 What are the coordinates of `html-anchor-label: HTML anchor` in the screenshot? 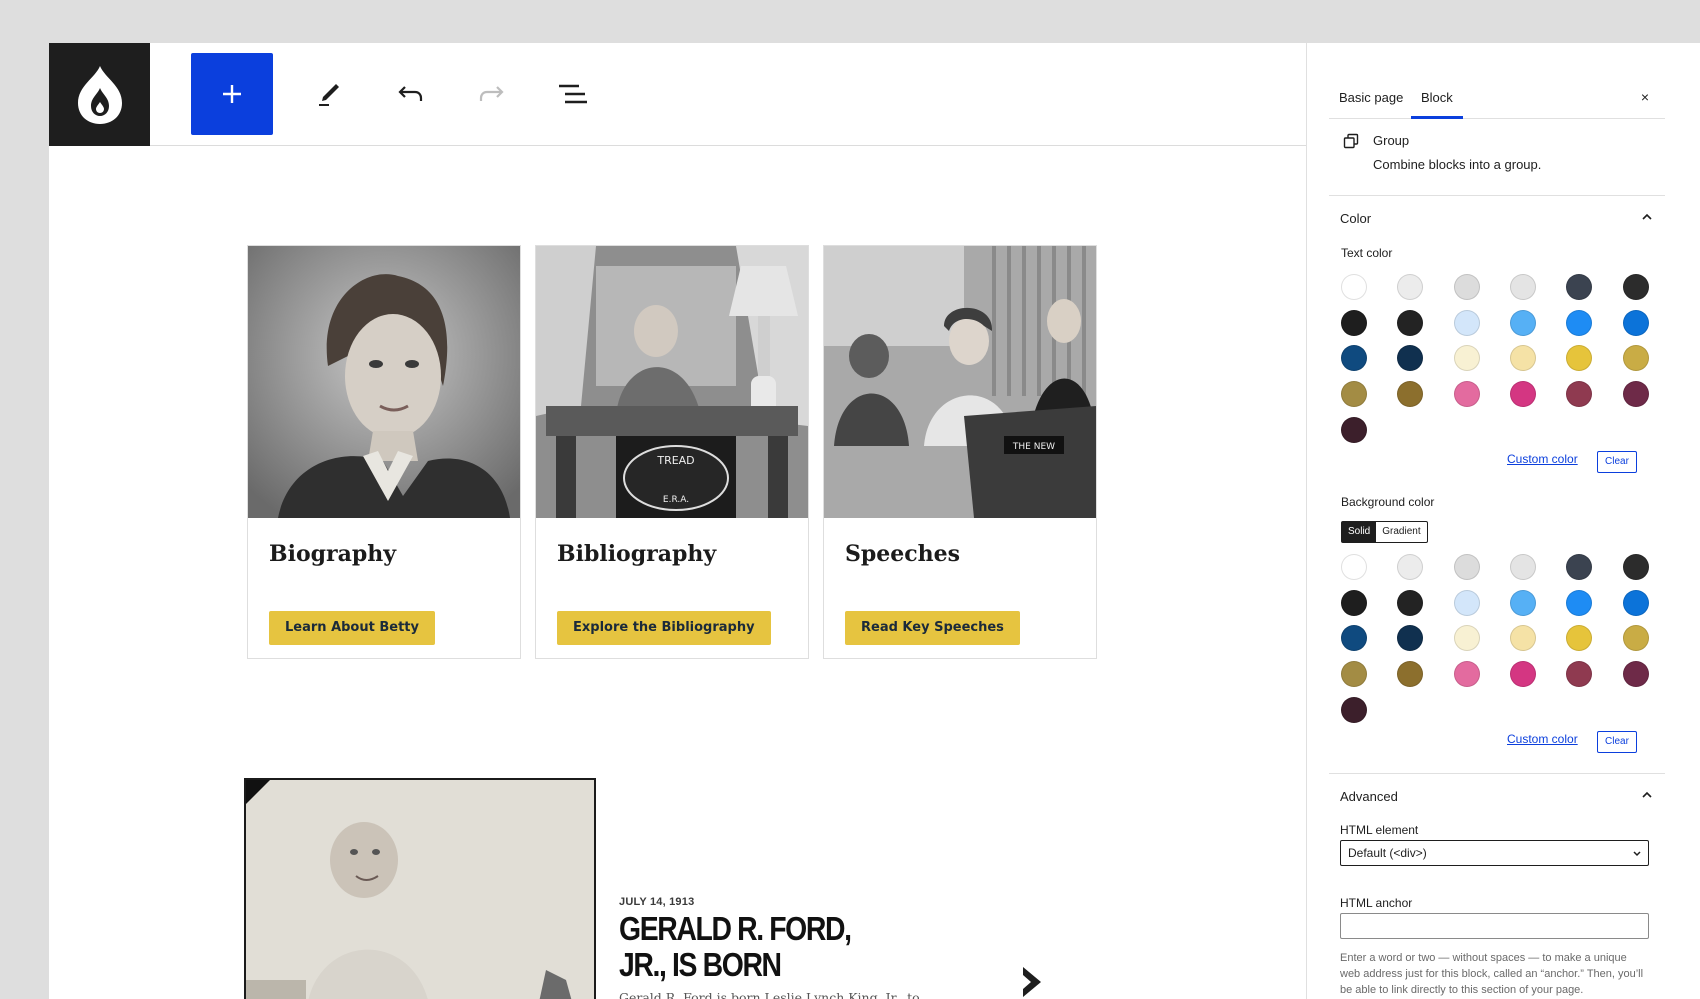 It's located at (1376, 903).